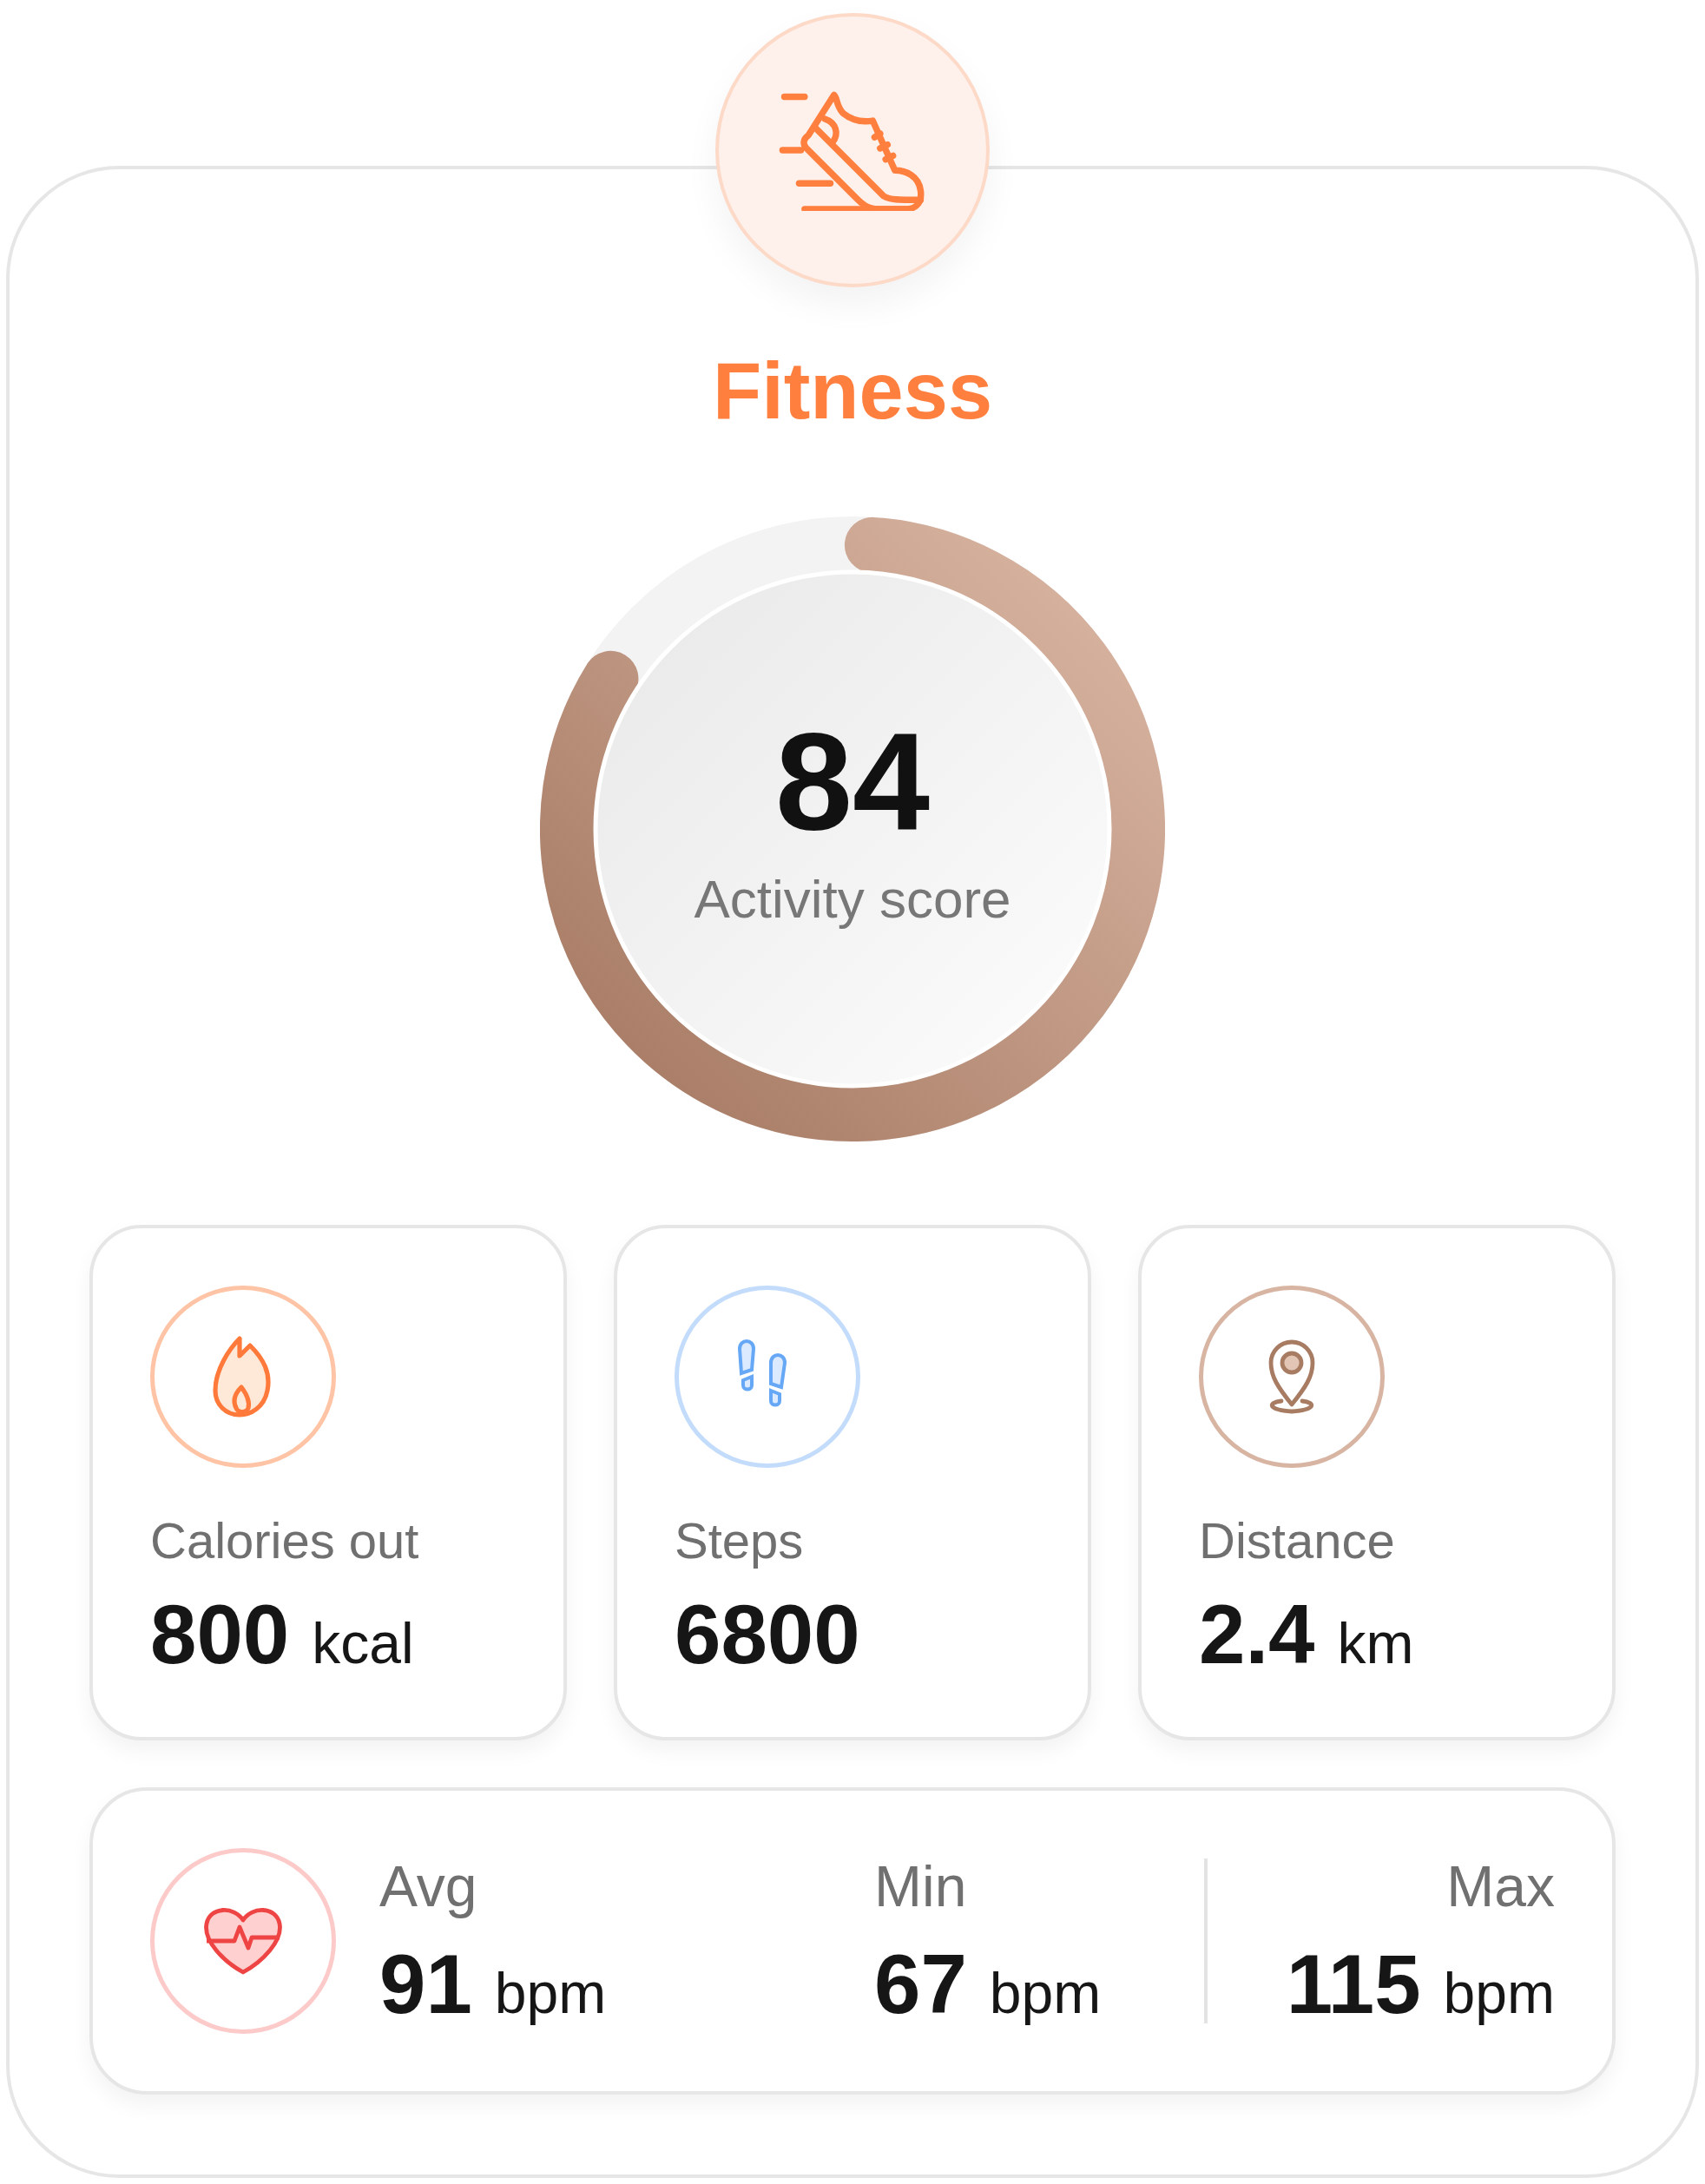 The image size is (1705, 2184). Describe the element at coordinates (425, 1983) in the screenshot. I see `heart-rate-value: 91` at that location.